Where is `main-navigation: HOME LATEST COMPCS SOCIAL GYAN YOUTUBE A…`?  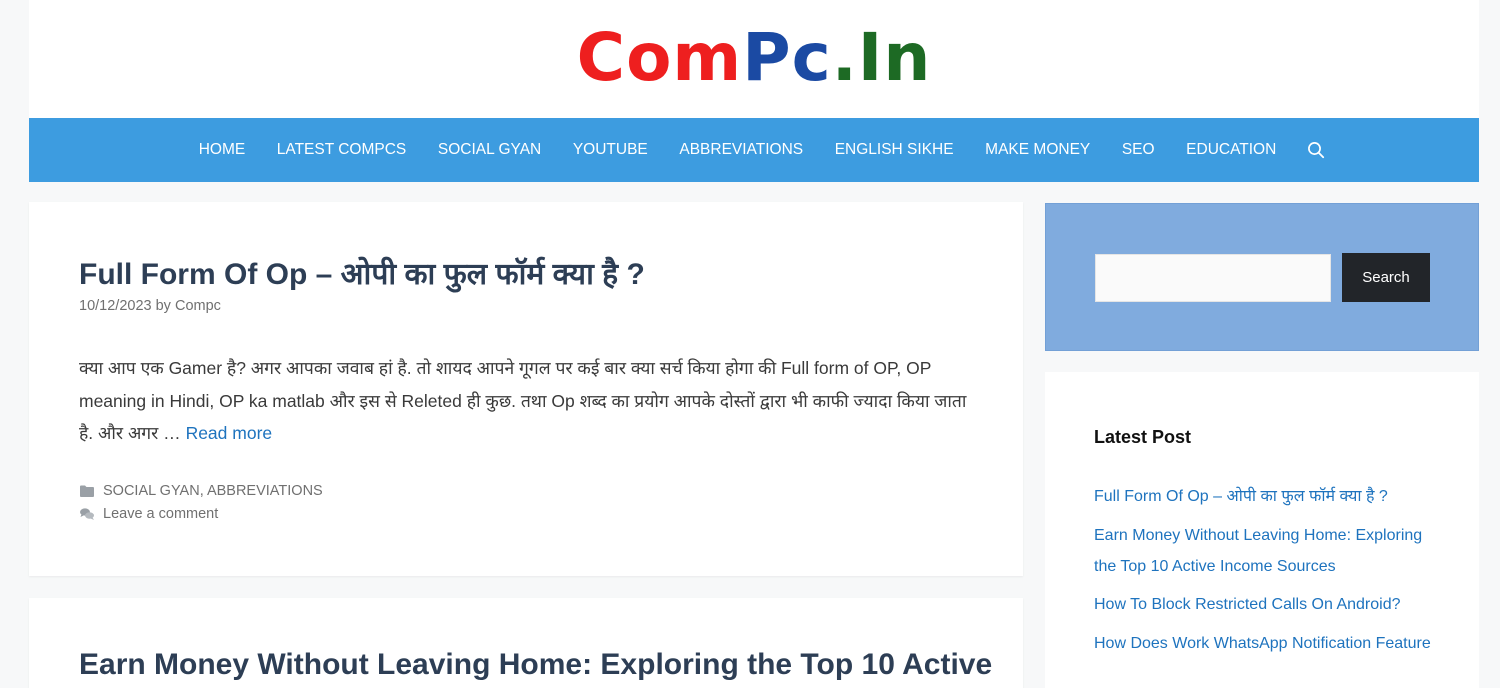 main-navigation: HOME LATEST COMPCS SOCIAL GYAN YOUTUBE A… is located at coordinates (754, 150).